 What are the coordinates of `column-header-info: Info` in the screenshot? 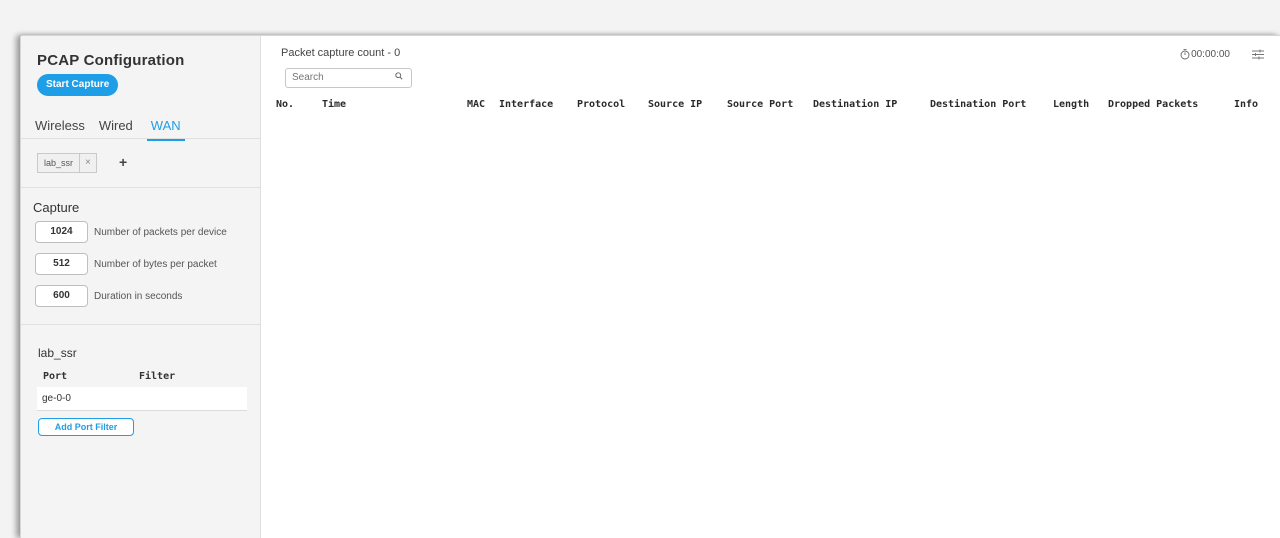 It's located at (1246, 104).